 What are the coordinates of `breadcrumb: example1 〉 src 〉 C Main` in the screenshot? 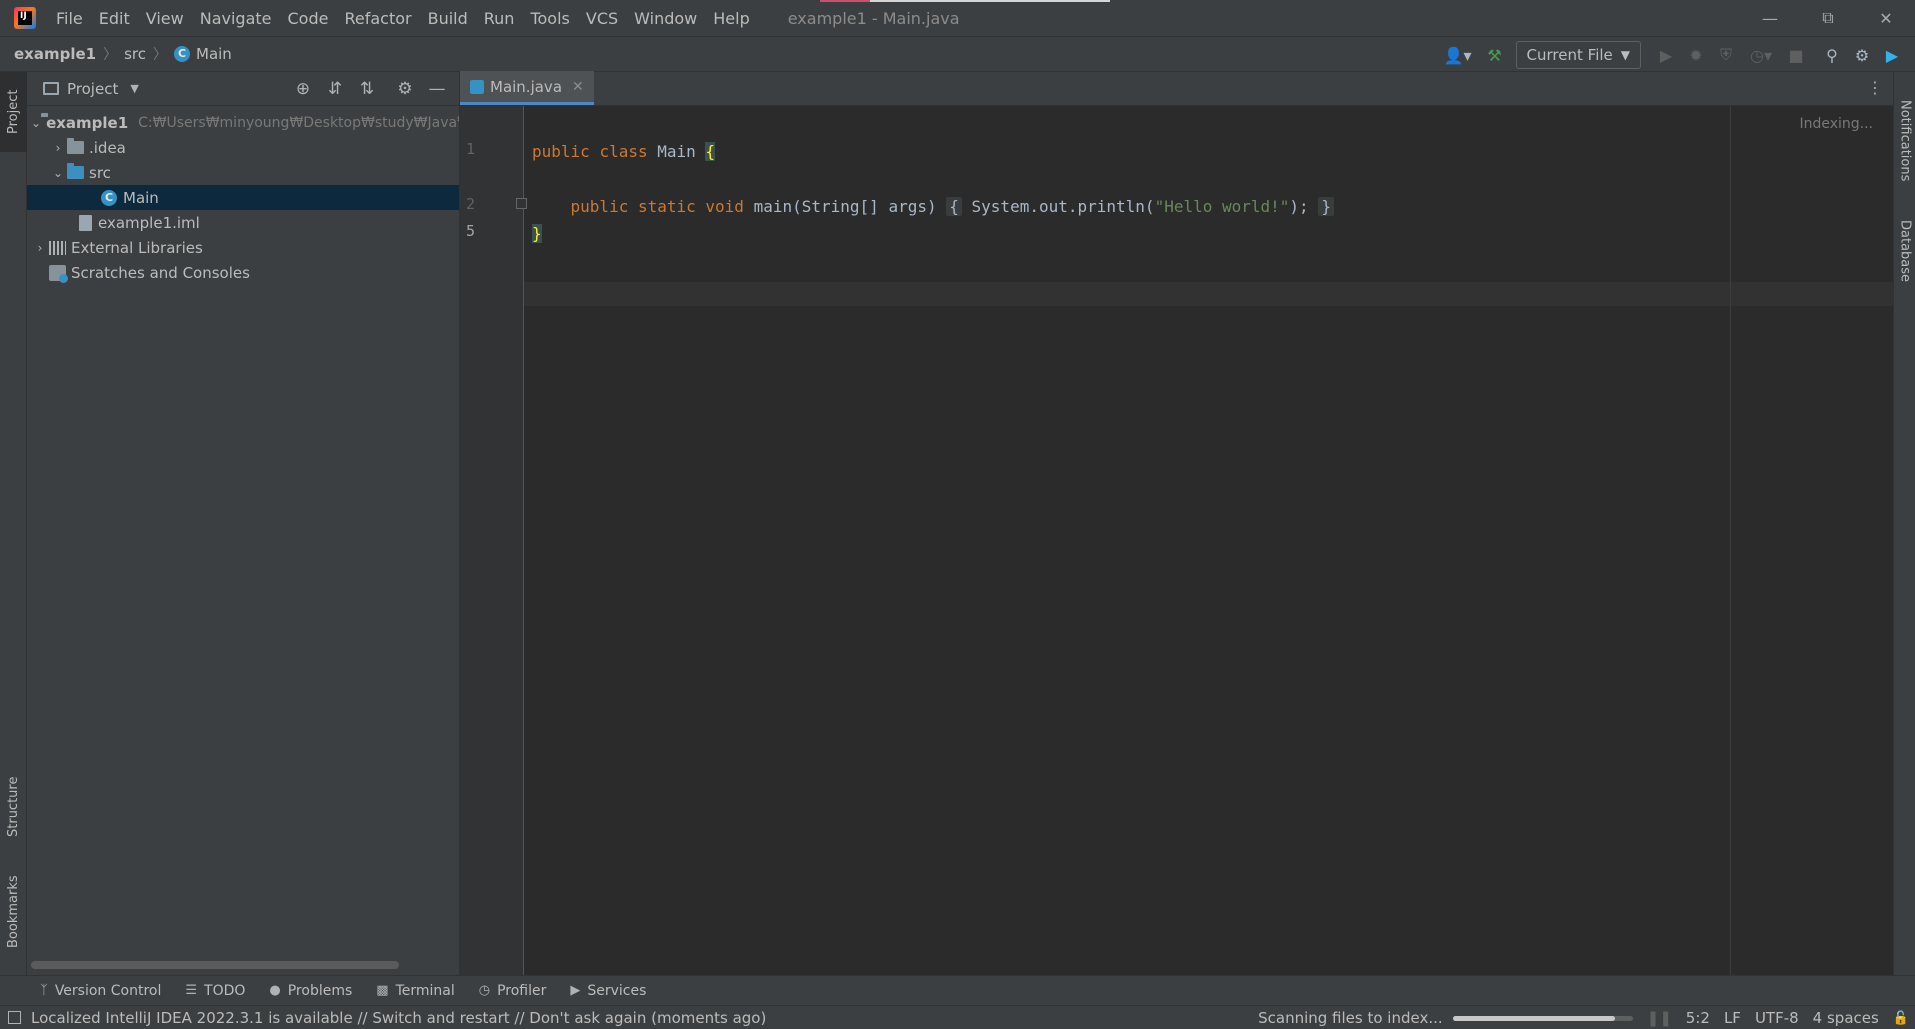 It's located at (123, 54).